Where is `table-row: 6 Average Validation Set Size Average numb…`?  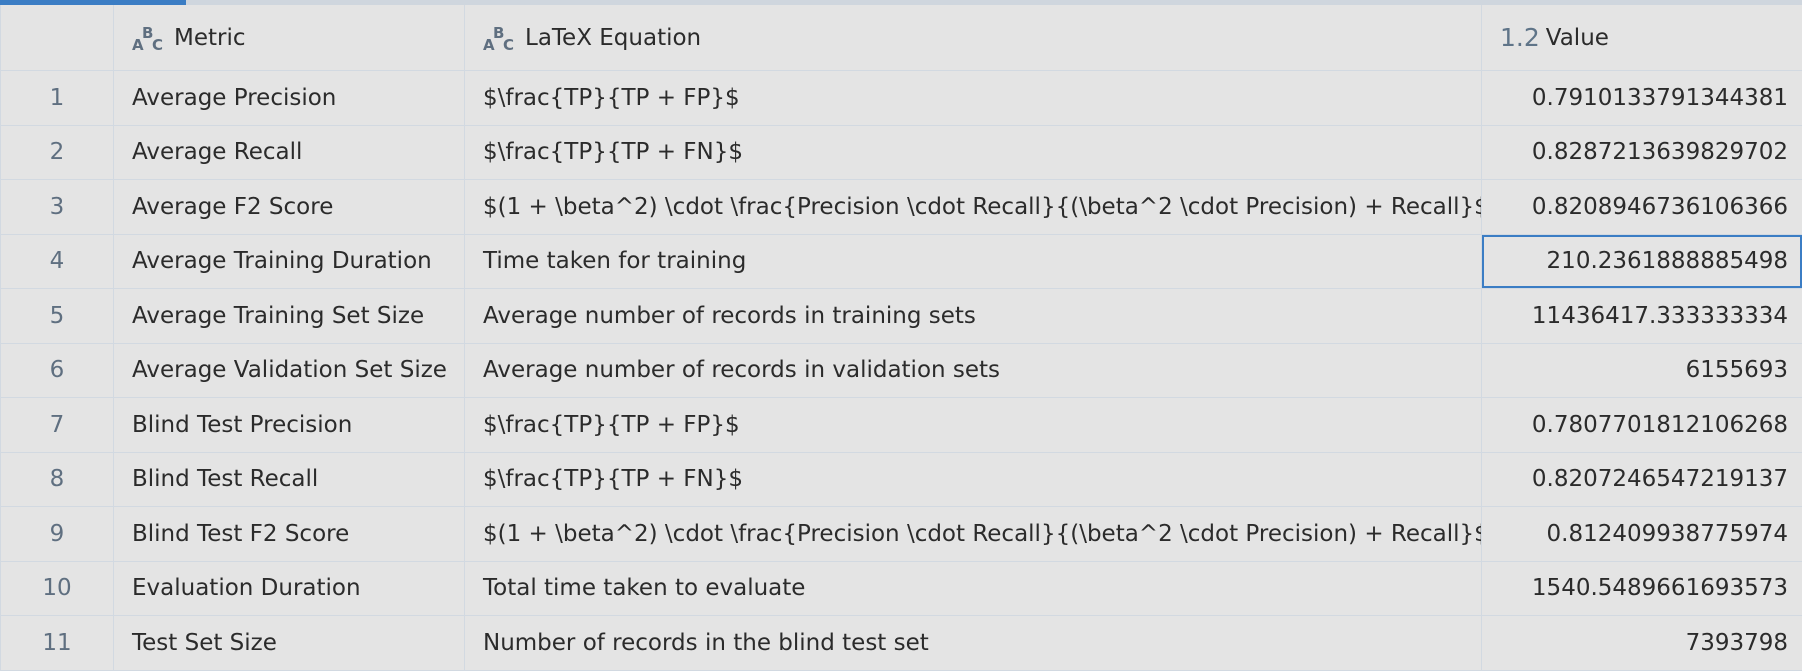
table-row: 6 Average Validation Set Size Average numb… is located at coordinates (901, 370).